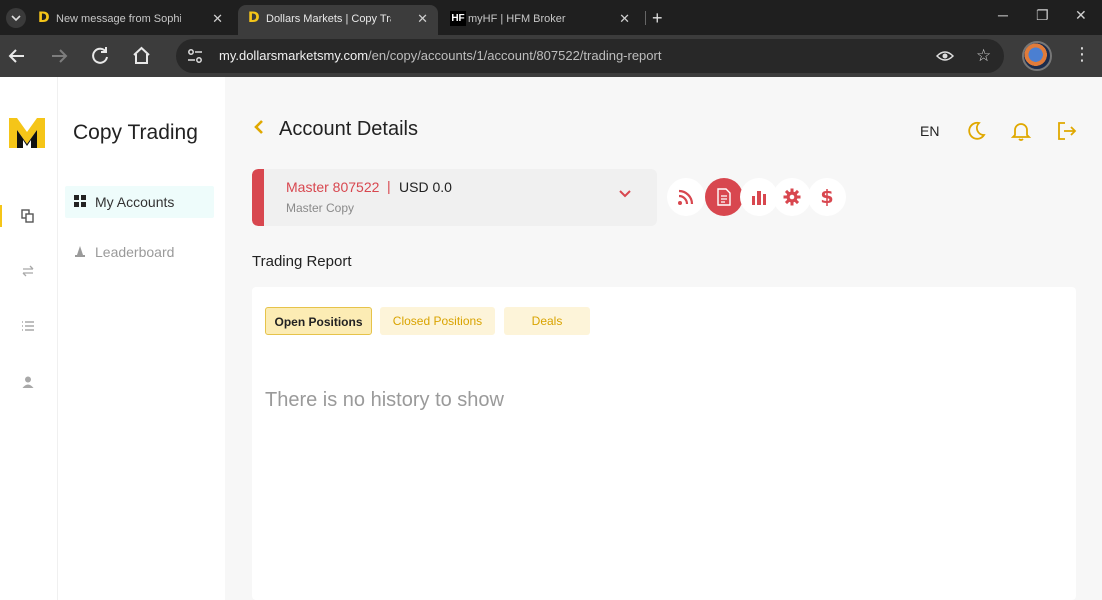  What do you see at coordinates (80, 251) in the screenshot?
I see `podium-icon` at bounding box center [80, 251].